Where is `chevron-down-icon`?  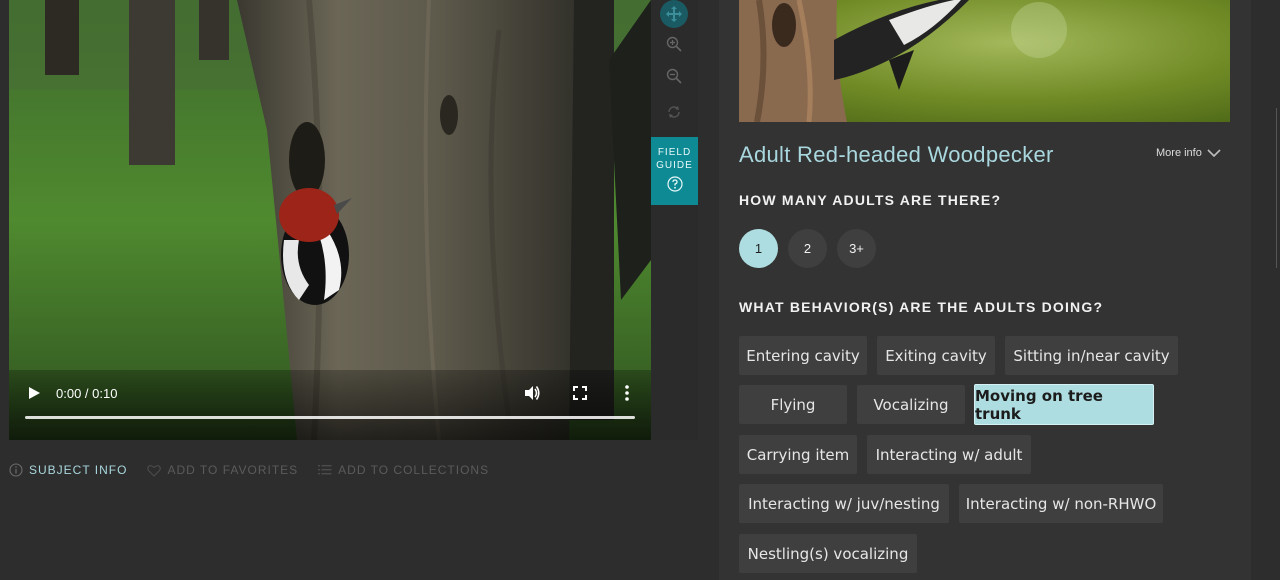 chevron-down-icon is located at coordinates (1214, 152).